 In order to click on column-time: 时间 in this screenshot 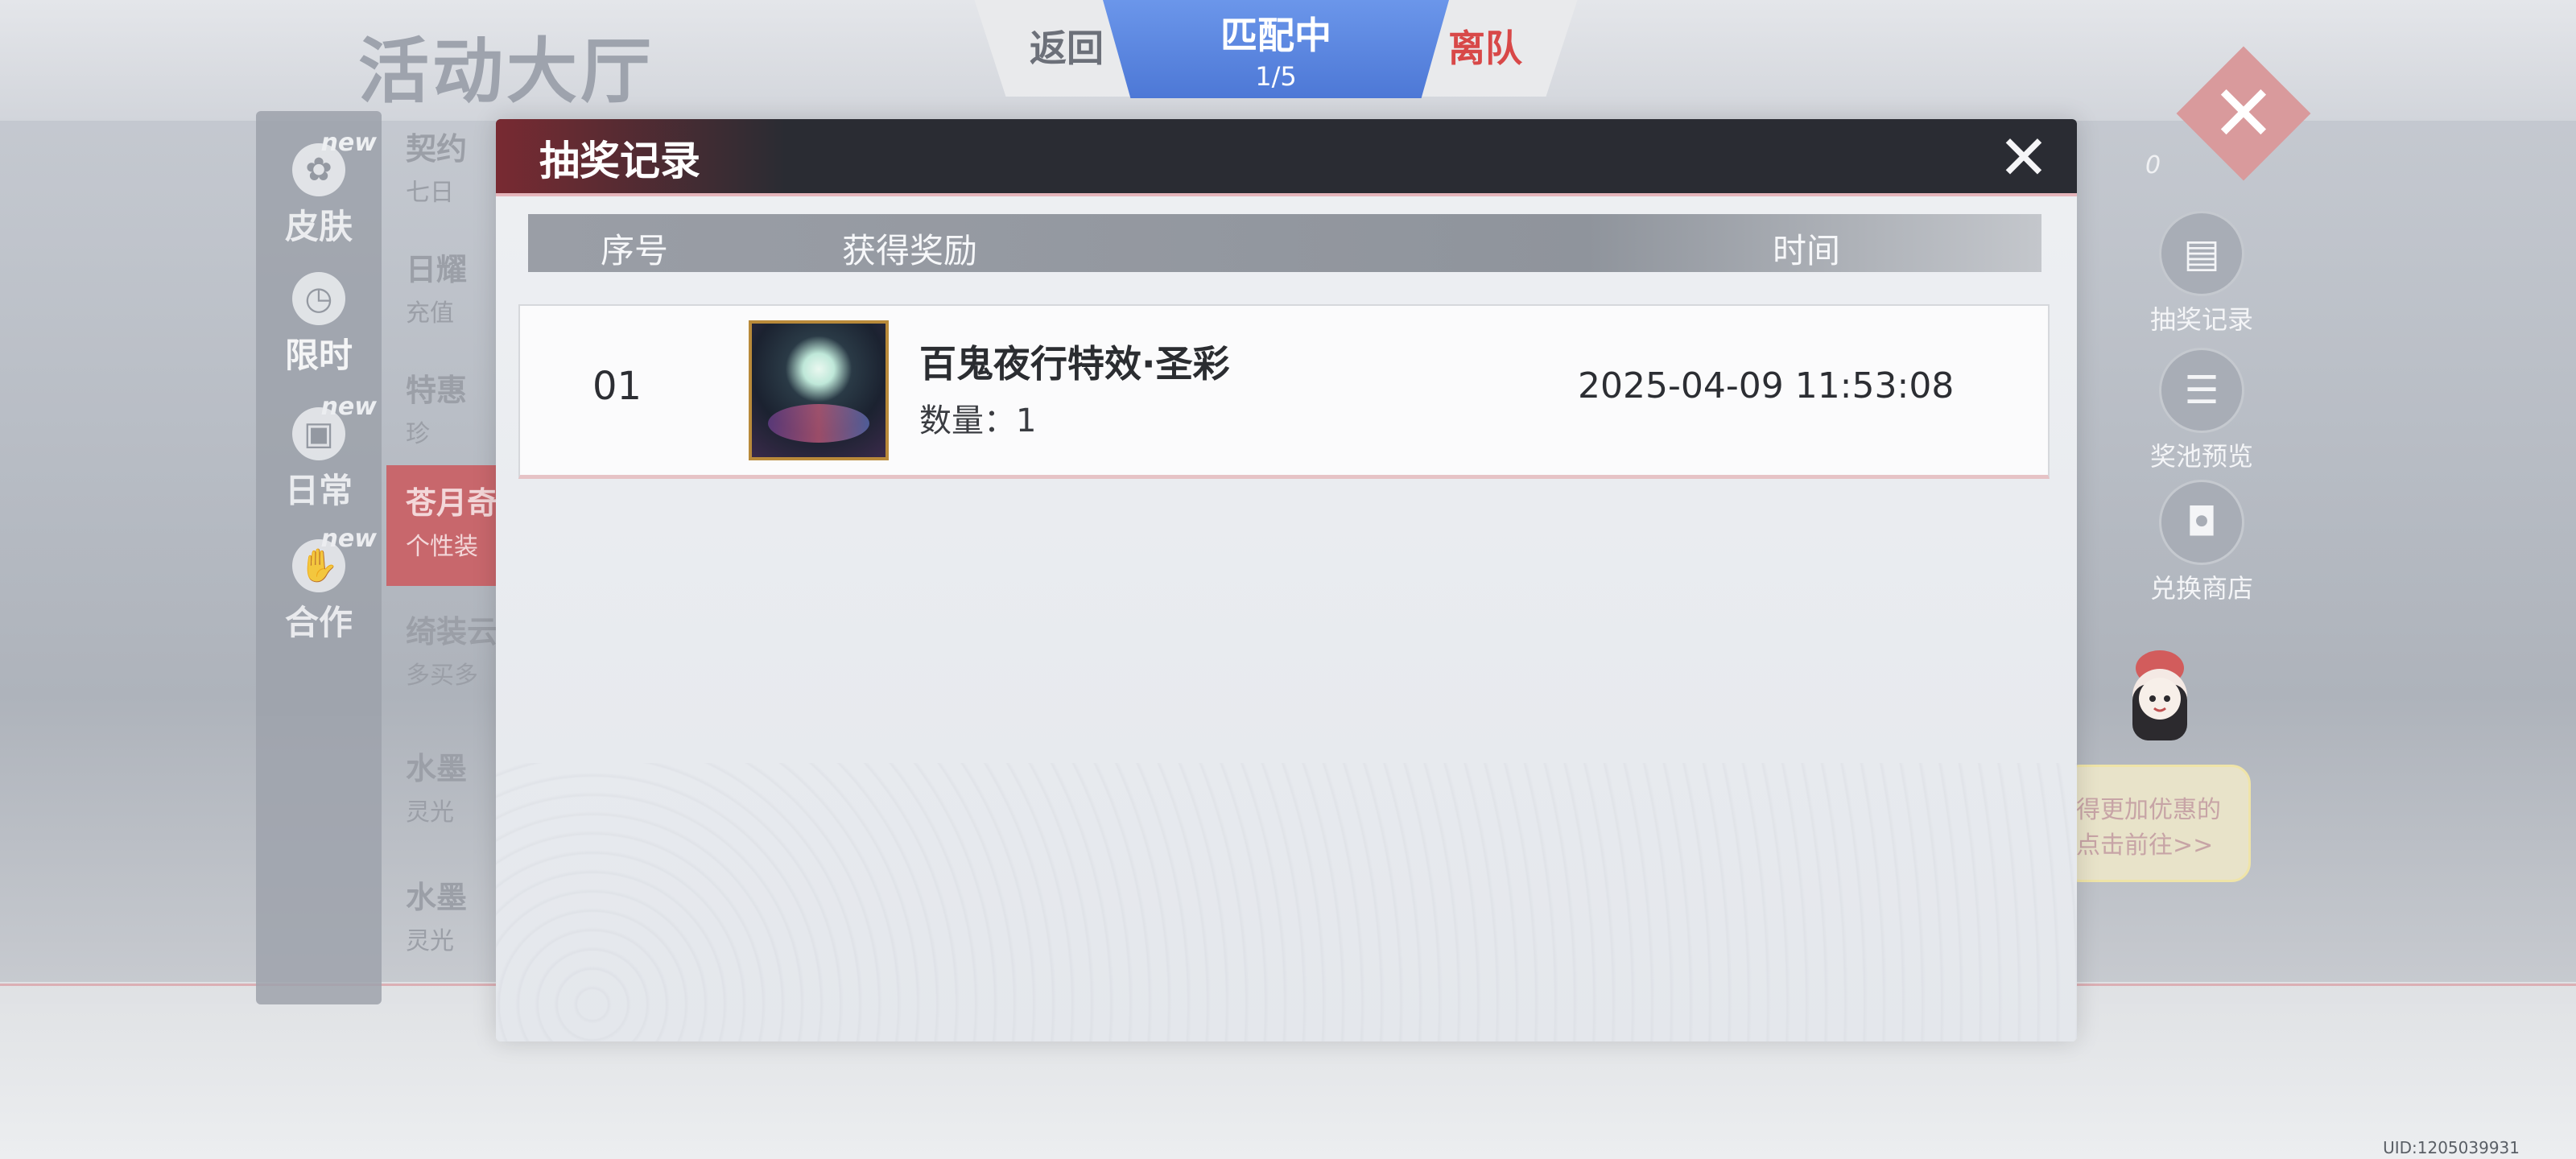, I will do `click(1807, 251)`.